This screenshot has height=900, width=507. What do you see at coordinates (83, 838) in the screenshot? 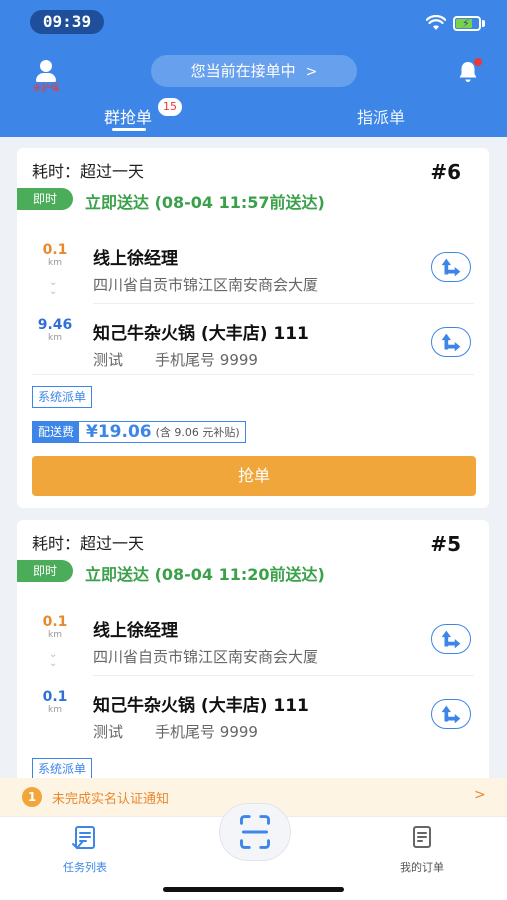
I see `task-list-icon` at bounding box center [83, 838].